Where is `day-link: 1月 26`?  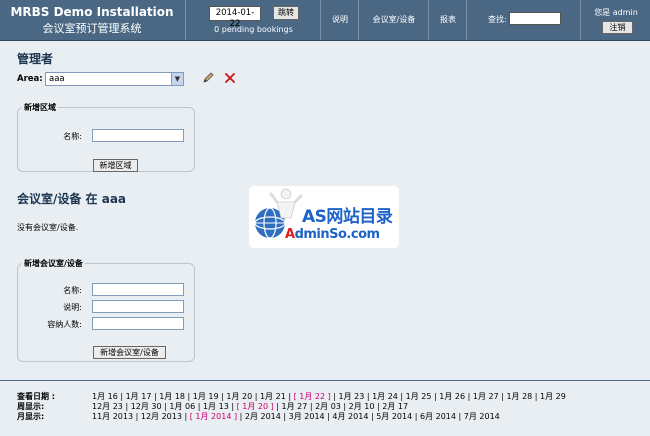
day-link: 1月 26 is located at coordinates (452, 396).